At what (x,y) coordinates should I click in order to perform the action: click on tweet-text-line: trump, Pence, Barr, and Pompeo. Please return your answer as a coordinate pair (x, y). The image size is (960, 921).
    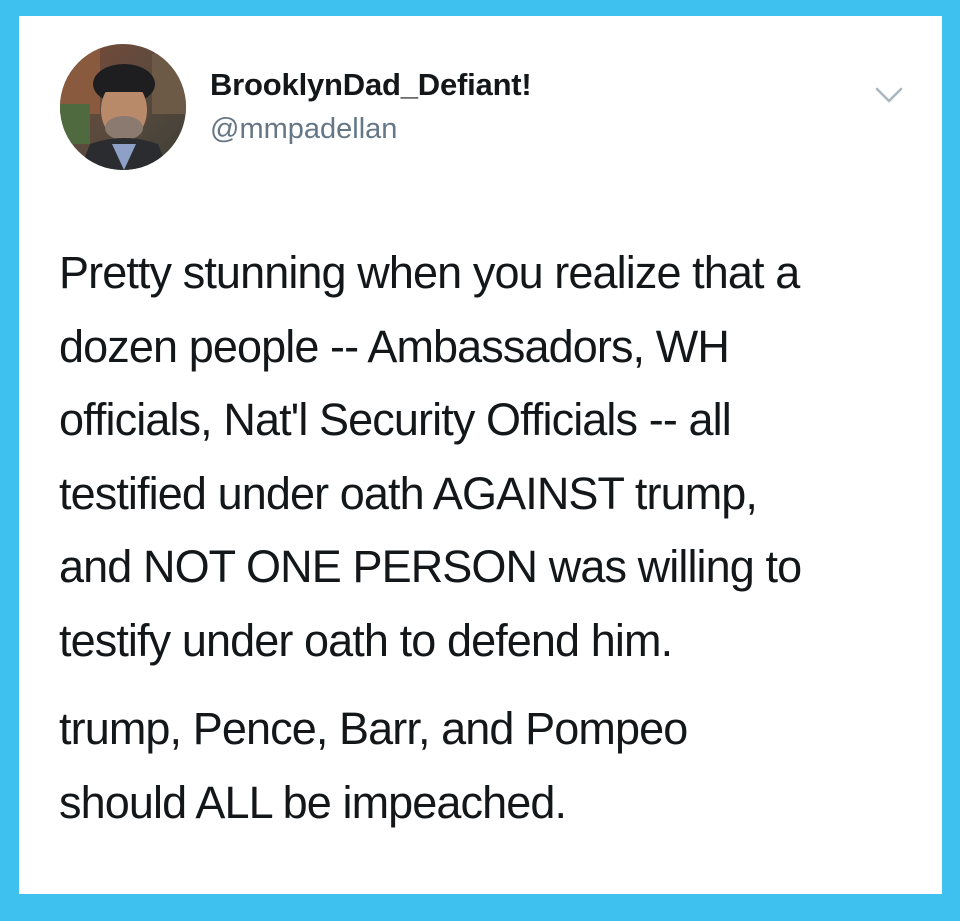
    Looking at the image, I should click on (373, 728).